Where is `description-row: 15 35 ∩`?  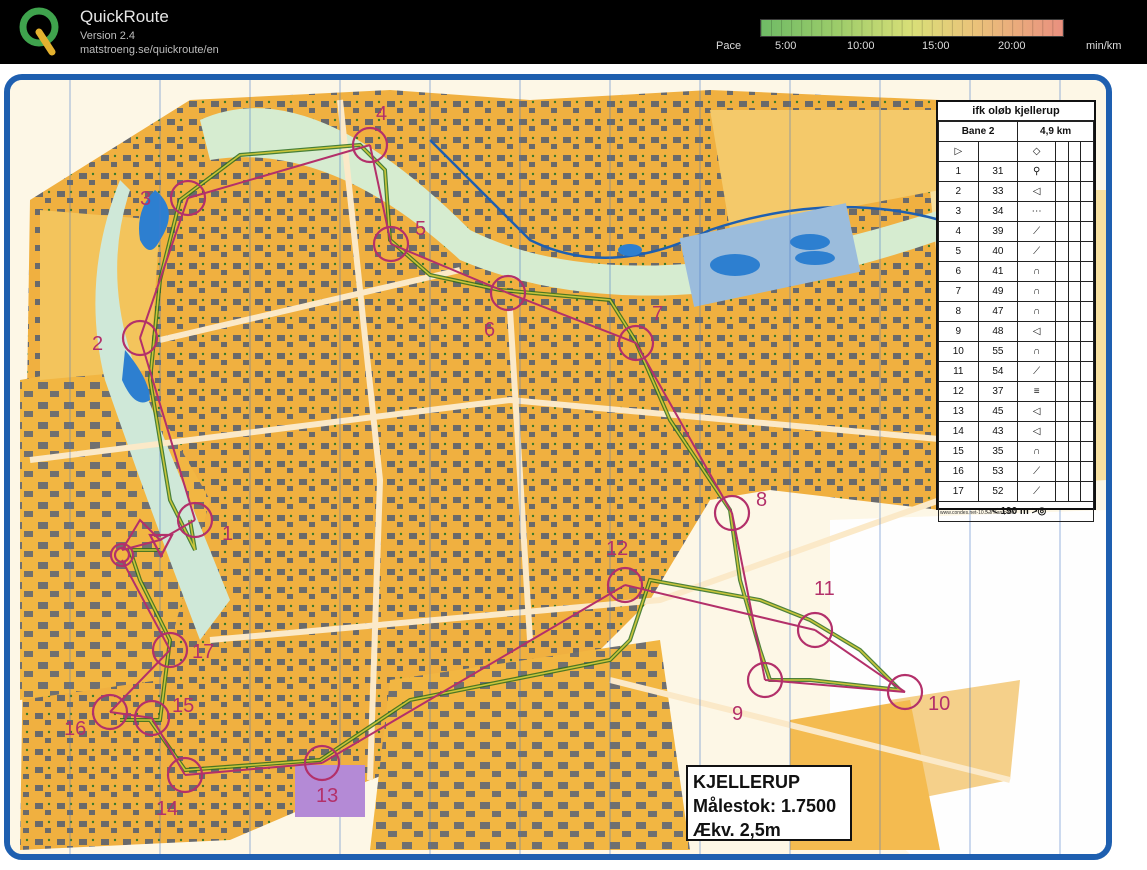 description-row: 15 35 ∩ is located at coordinates (1016, 451).